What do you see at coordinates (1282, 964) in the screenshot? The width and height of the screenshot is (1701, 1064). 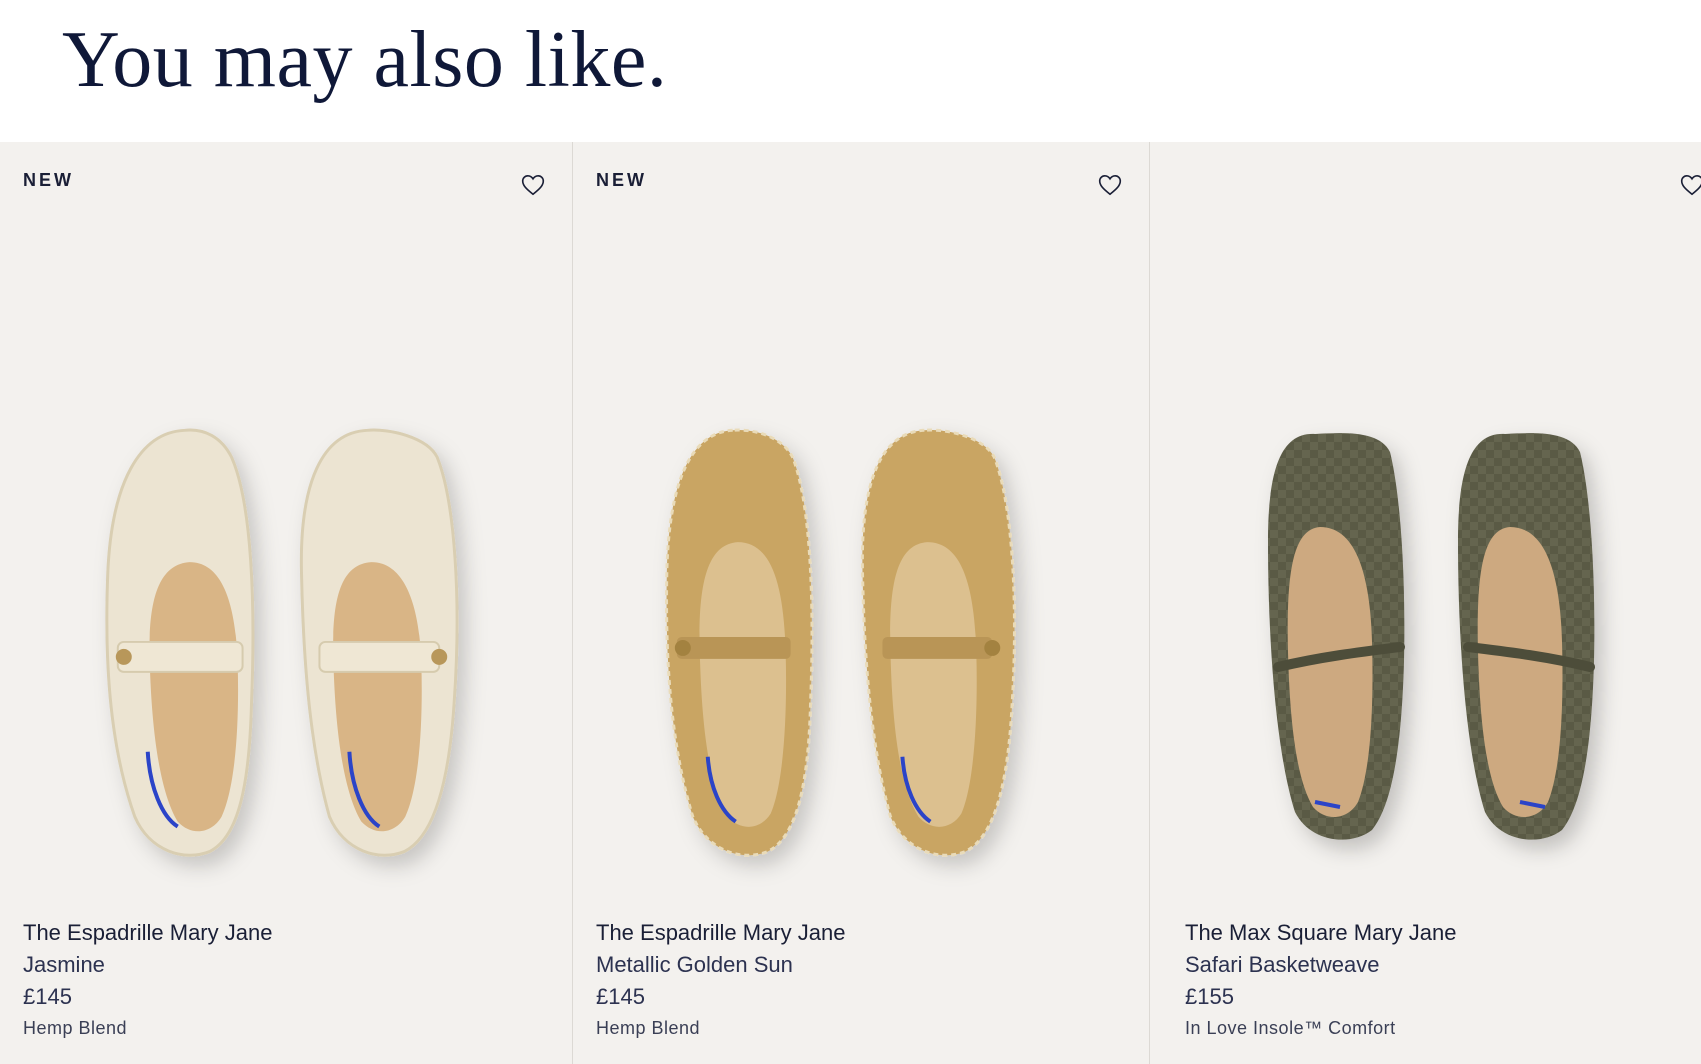 I see `product-color: Safari Basketweave` at bounding box center [1282, 964].